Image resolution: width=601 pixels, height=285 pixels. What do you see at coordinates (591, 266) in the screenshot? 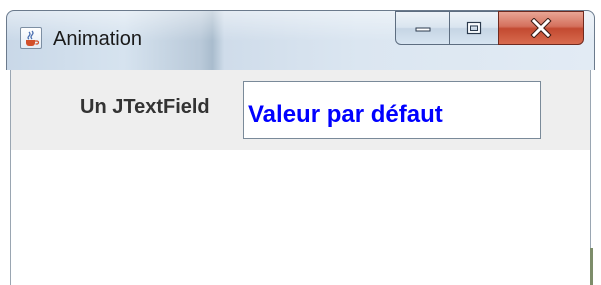
I see `background-edge` at bounding box center [591, 266].